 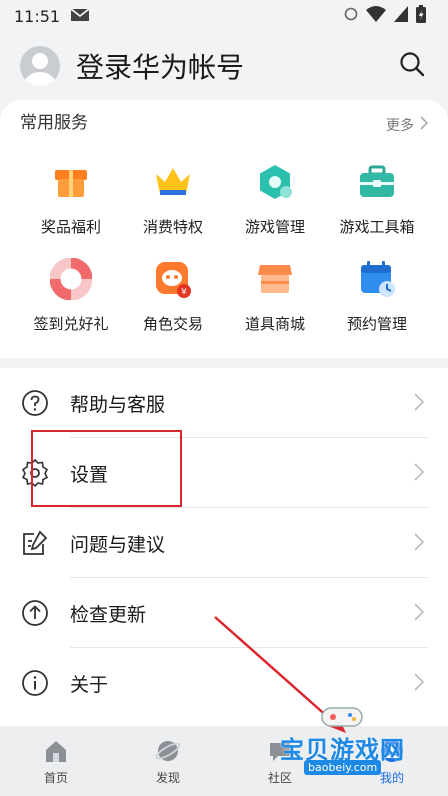 What do you see at coordinates (351, 16) in the screenshot?
I see `signal-icon` at bounding box center [351, 16].